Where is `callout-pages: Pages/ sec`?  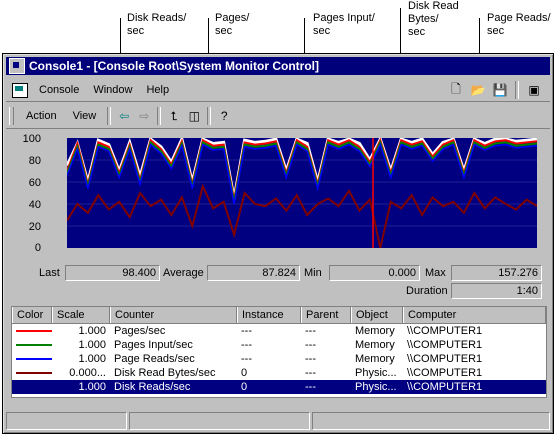 callout-pages: Pages/ sec is located at coordinates (232, 24).